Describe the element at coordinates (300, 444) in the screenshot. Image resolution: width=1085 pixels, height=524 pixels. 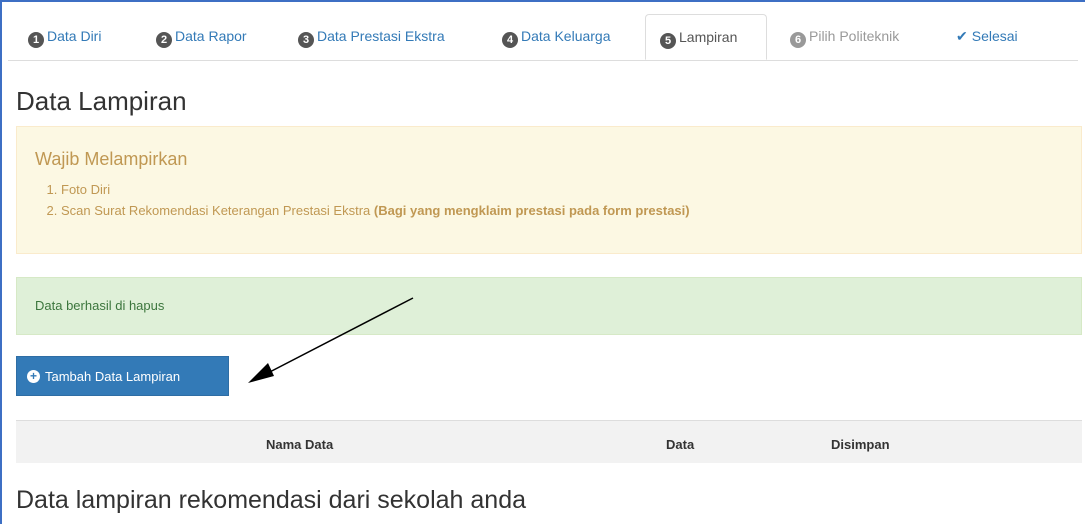
I see `column-header-nama-data: Nama Data` at that location.